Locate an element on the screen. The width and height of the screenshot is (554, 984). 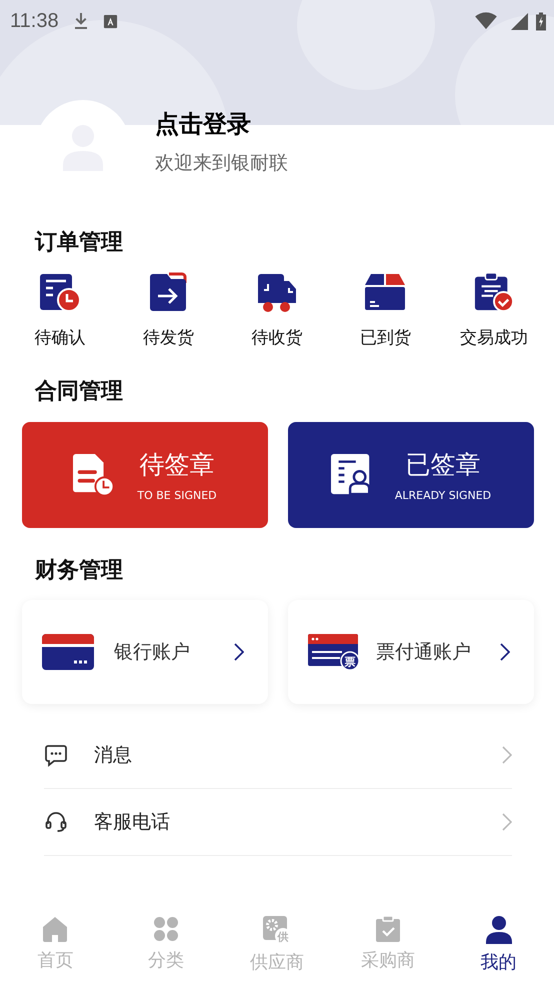
chat-icon is located at coordinates (56, 755).